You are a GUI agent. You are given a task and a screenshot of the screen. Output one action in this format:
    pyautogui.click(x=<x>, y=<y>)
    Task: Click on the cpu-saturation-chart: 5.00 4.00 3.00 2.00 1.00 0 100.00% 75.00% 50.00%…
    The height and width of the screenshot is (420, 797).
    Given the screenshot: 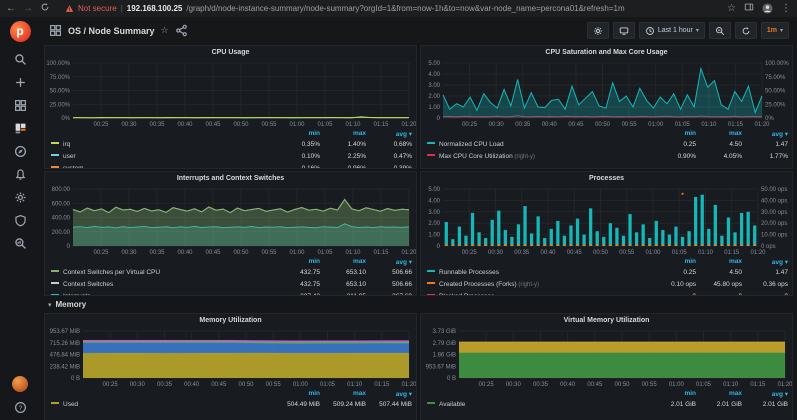 What is the action you would take?
    pyautogui.click(x=606, y=94)
    